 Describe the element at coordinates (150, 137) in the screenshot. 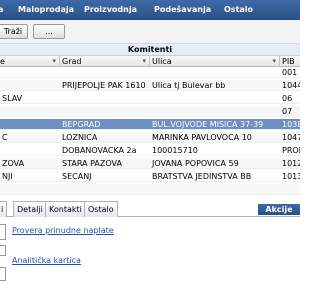

I see `table-row: C LOZNICA MARINKA PAVLOVOCA 10 10471` at that location.